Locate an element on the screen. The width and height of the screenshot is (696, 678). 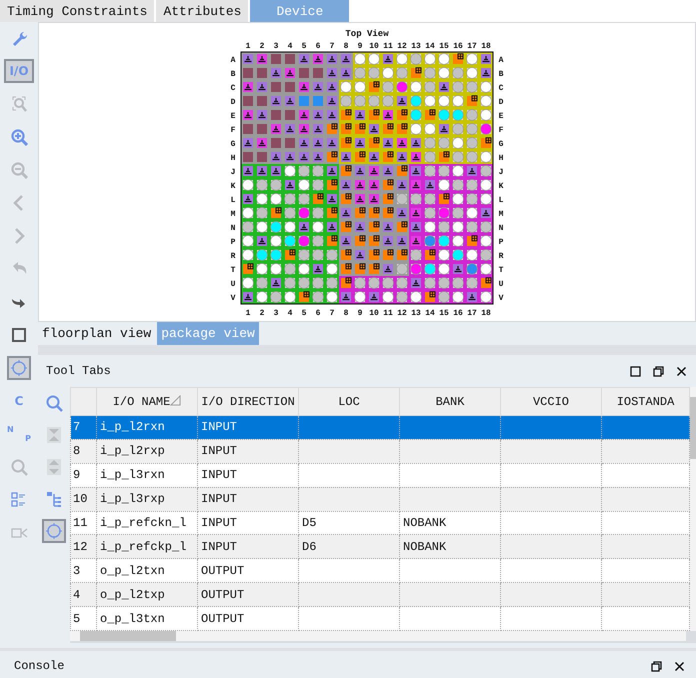
scrollbar-thumb is located at coordinates (128, 636).